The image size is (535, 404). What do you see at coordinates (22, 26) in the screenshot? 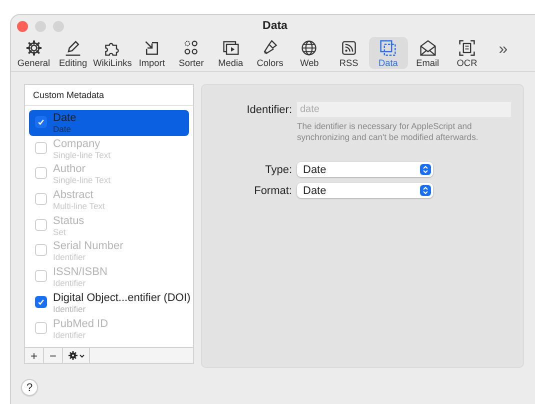
I see `close-button` at bounding box center [22, 26].